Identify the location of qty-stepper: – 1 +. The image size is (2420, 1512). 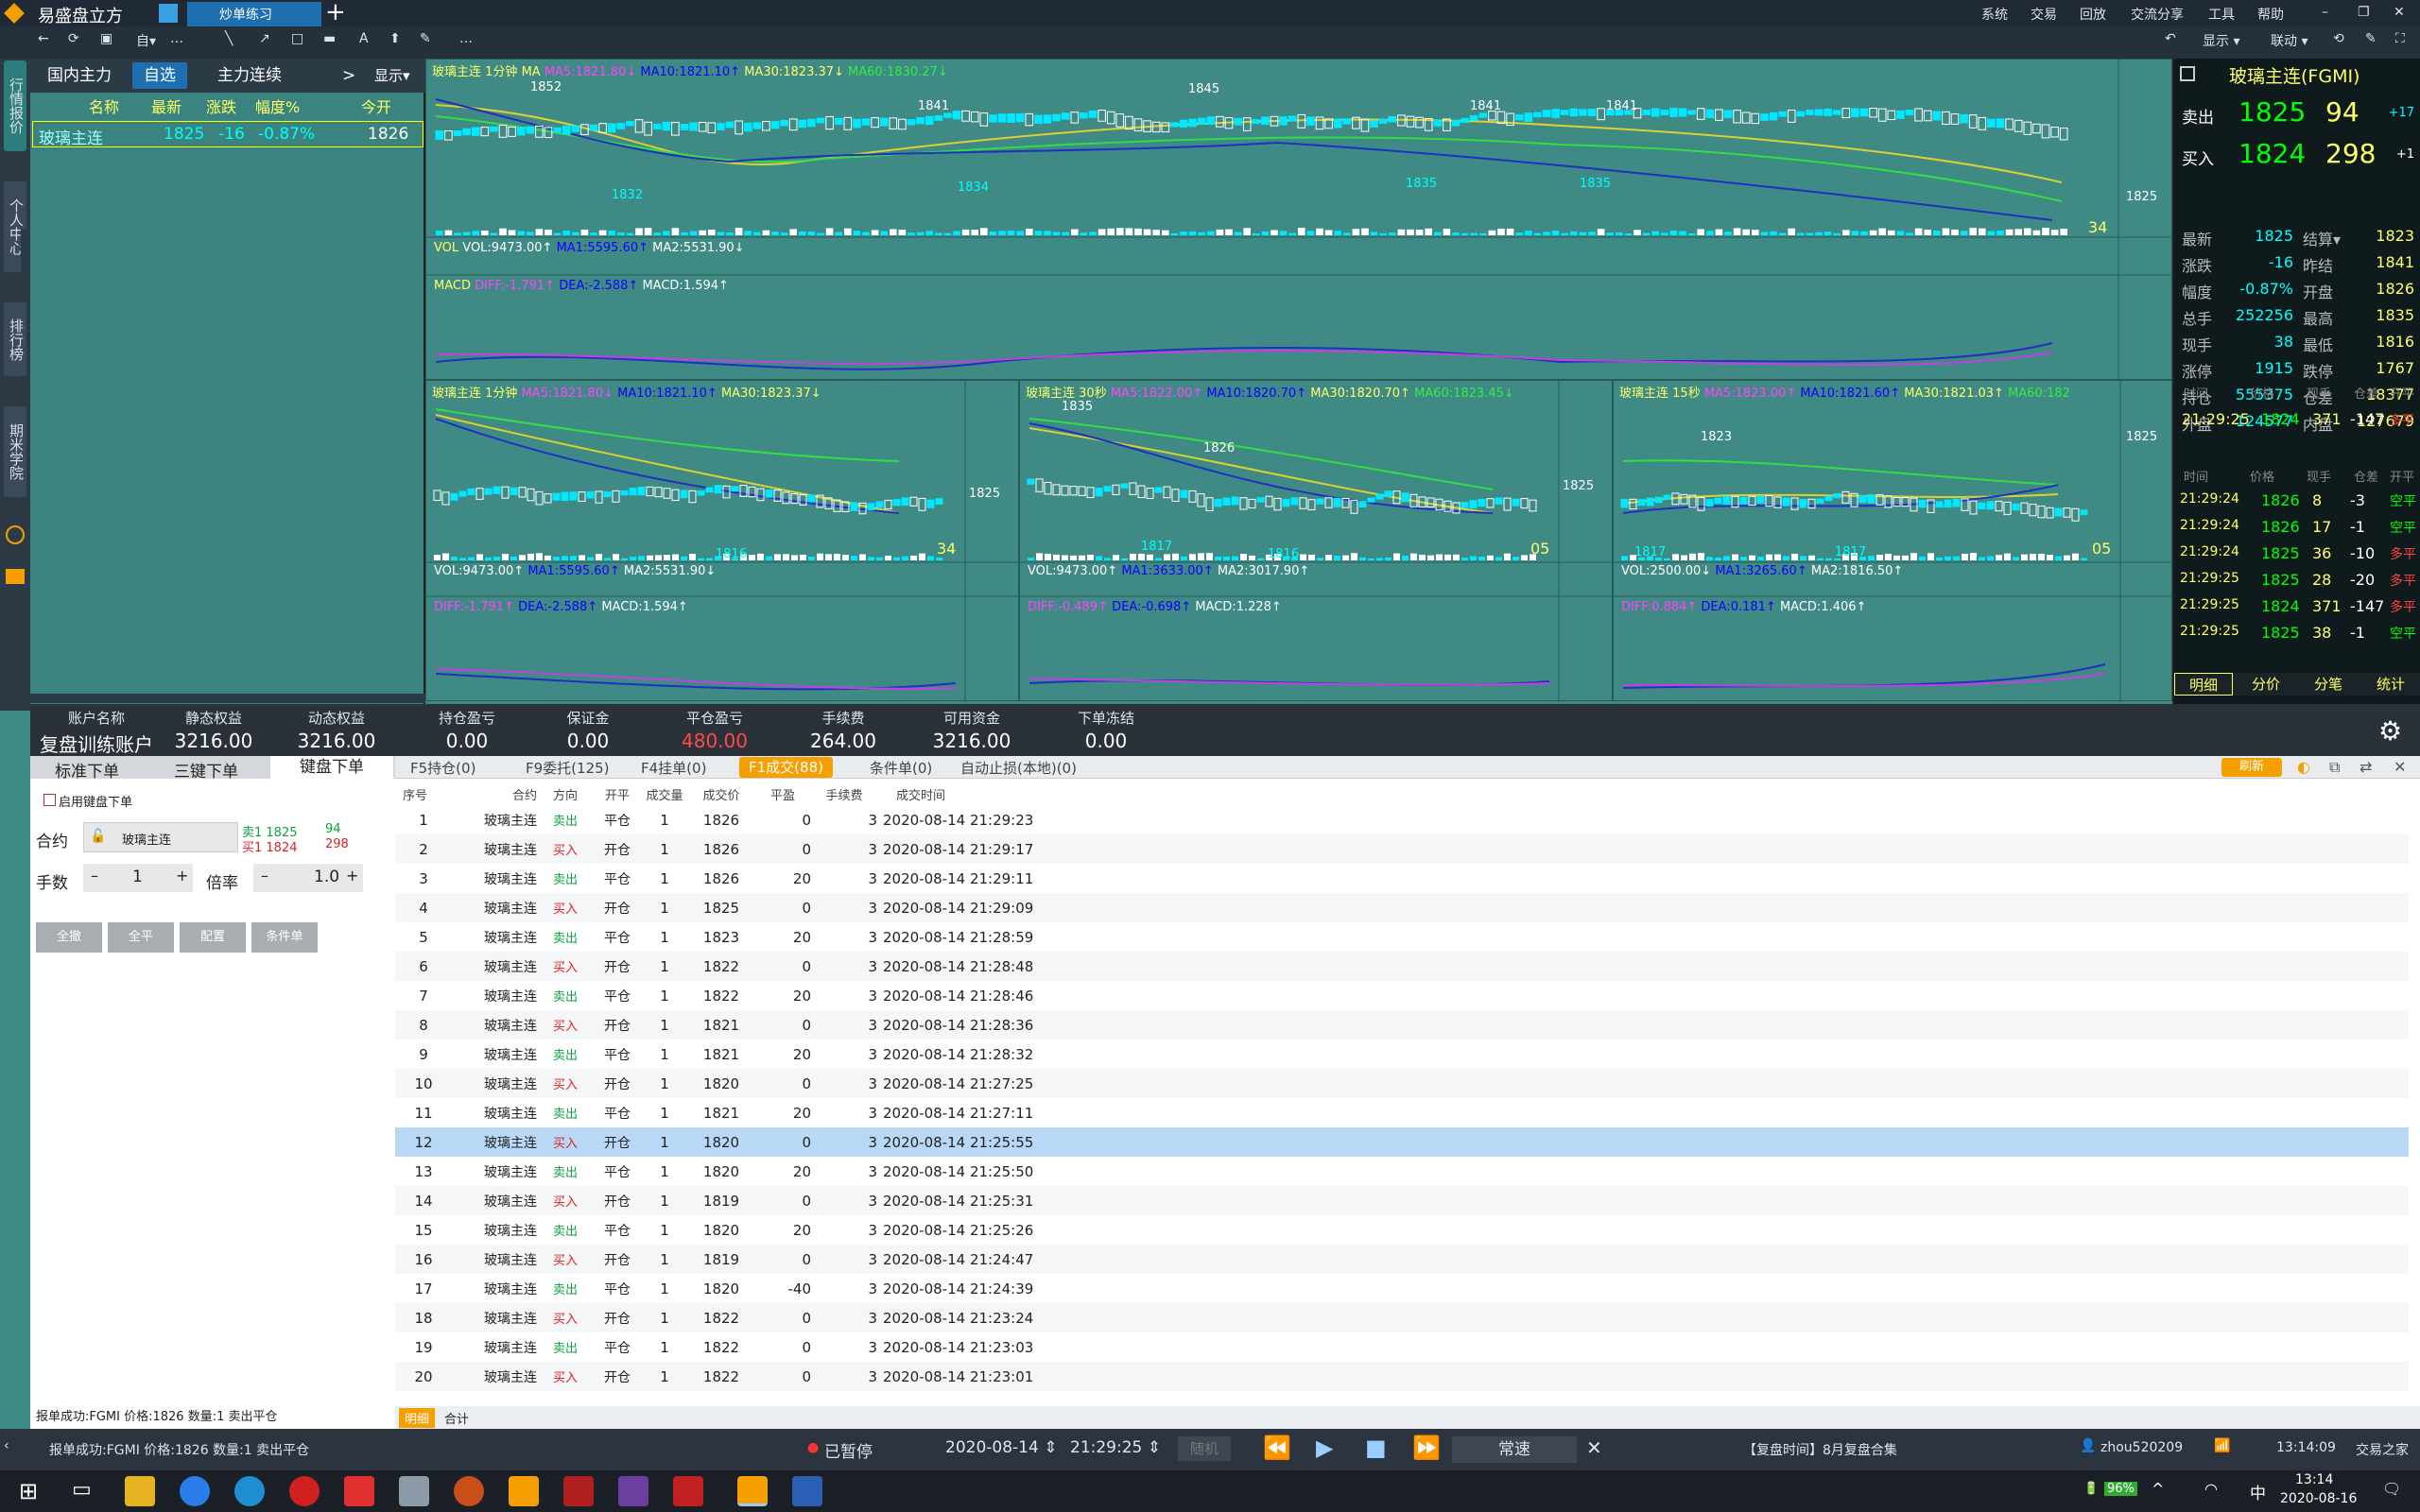
(138, 878).